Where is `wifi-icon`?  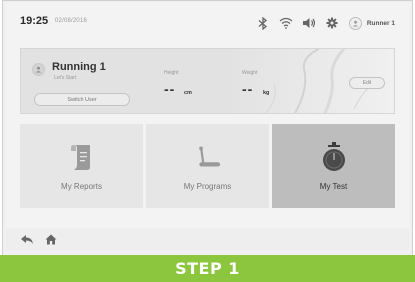 wifi-icon is located at coordinates (286, 23).